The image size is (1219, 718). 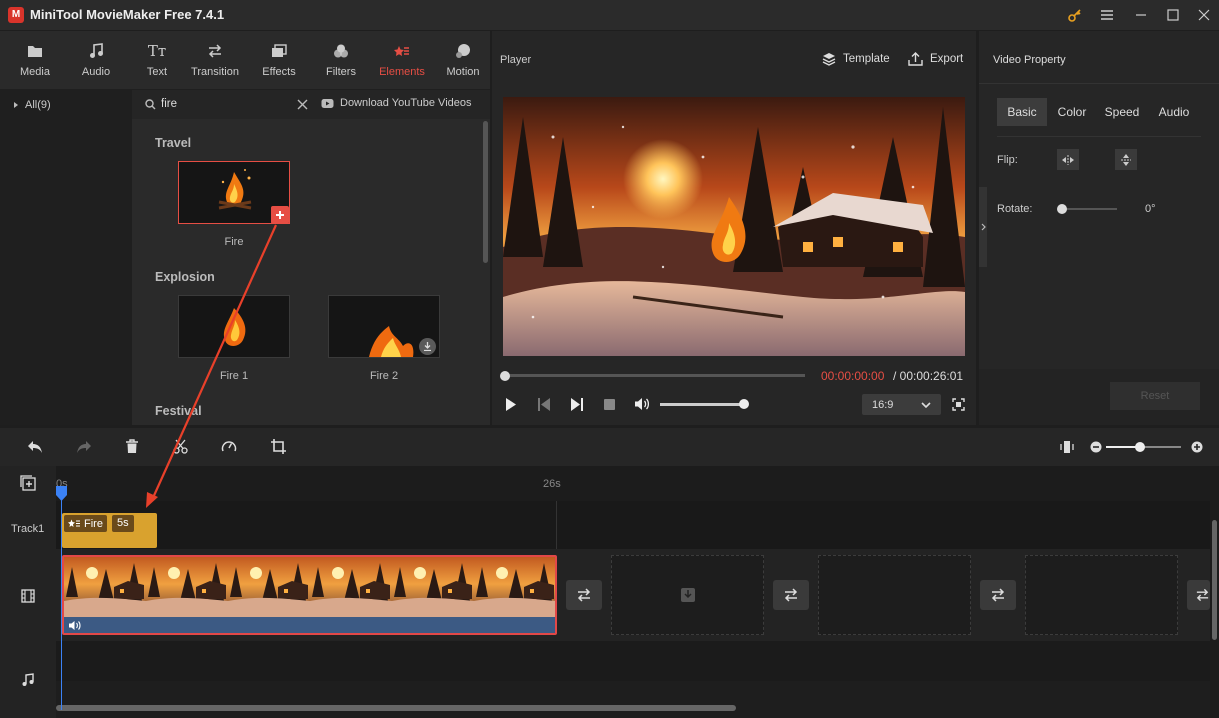 What do you see at coordinates (132, 446) in the screenshot?
I see `delete-icon` at bounding box center [132, 446].